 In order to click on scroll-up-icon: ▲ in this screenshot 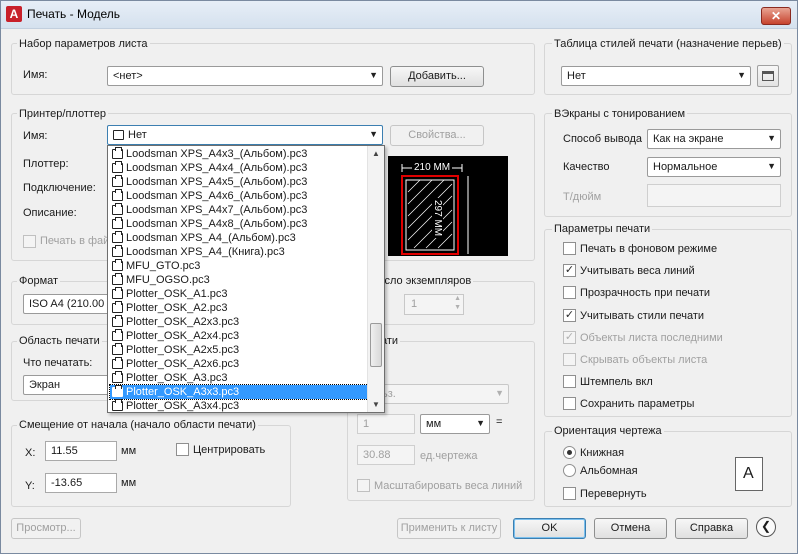, I will do `click(376, 153)`.